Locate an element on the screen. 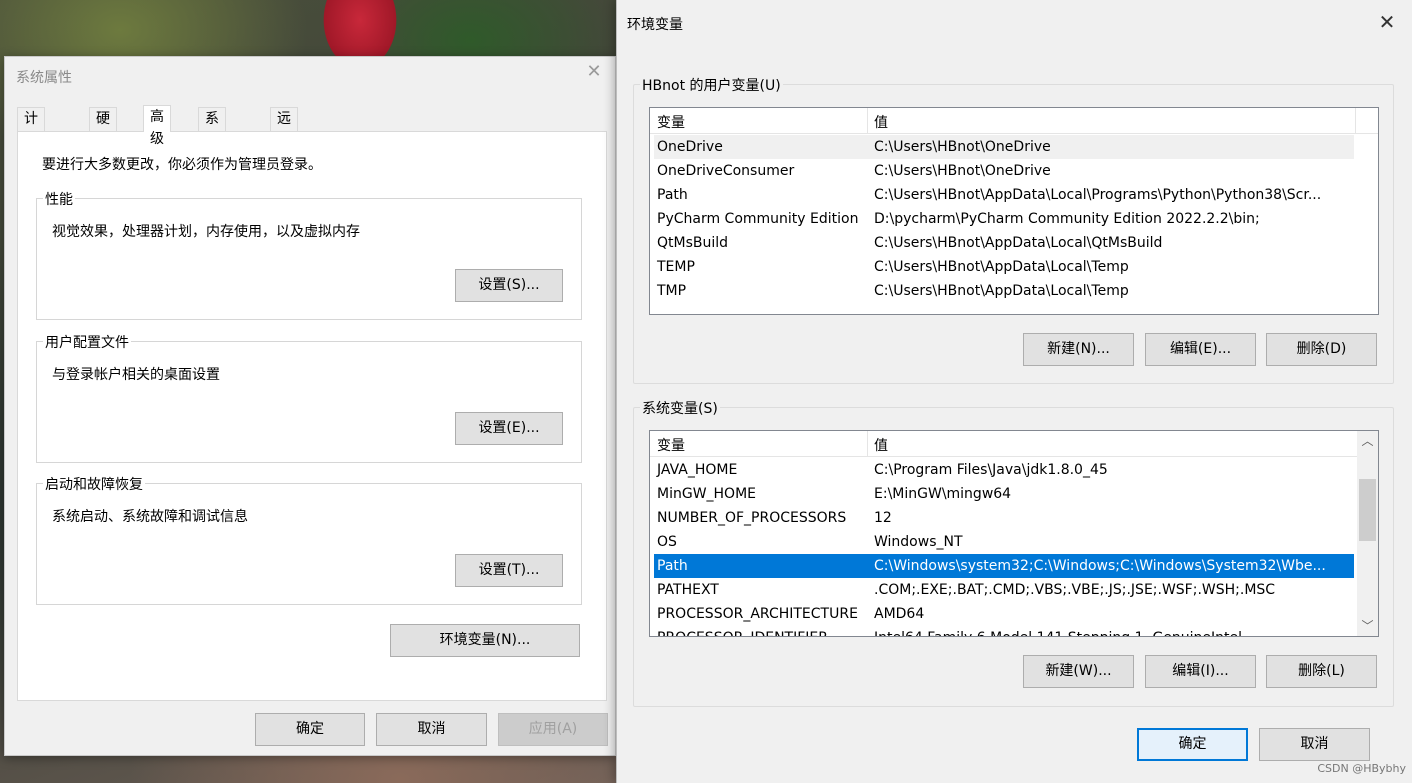 The width and height of the screenshot is (1412, 783). variable-name: MinGW_HOME is located at coordinates (707, 494).